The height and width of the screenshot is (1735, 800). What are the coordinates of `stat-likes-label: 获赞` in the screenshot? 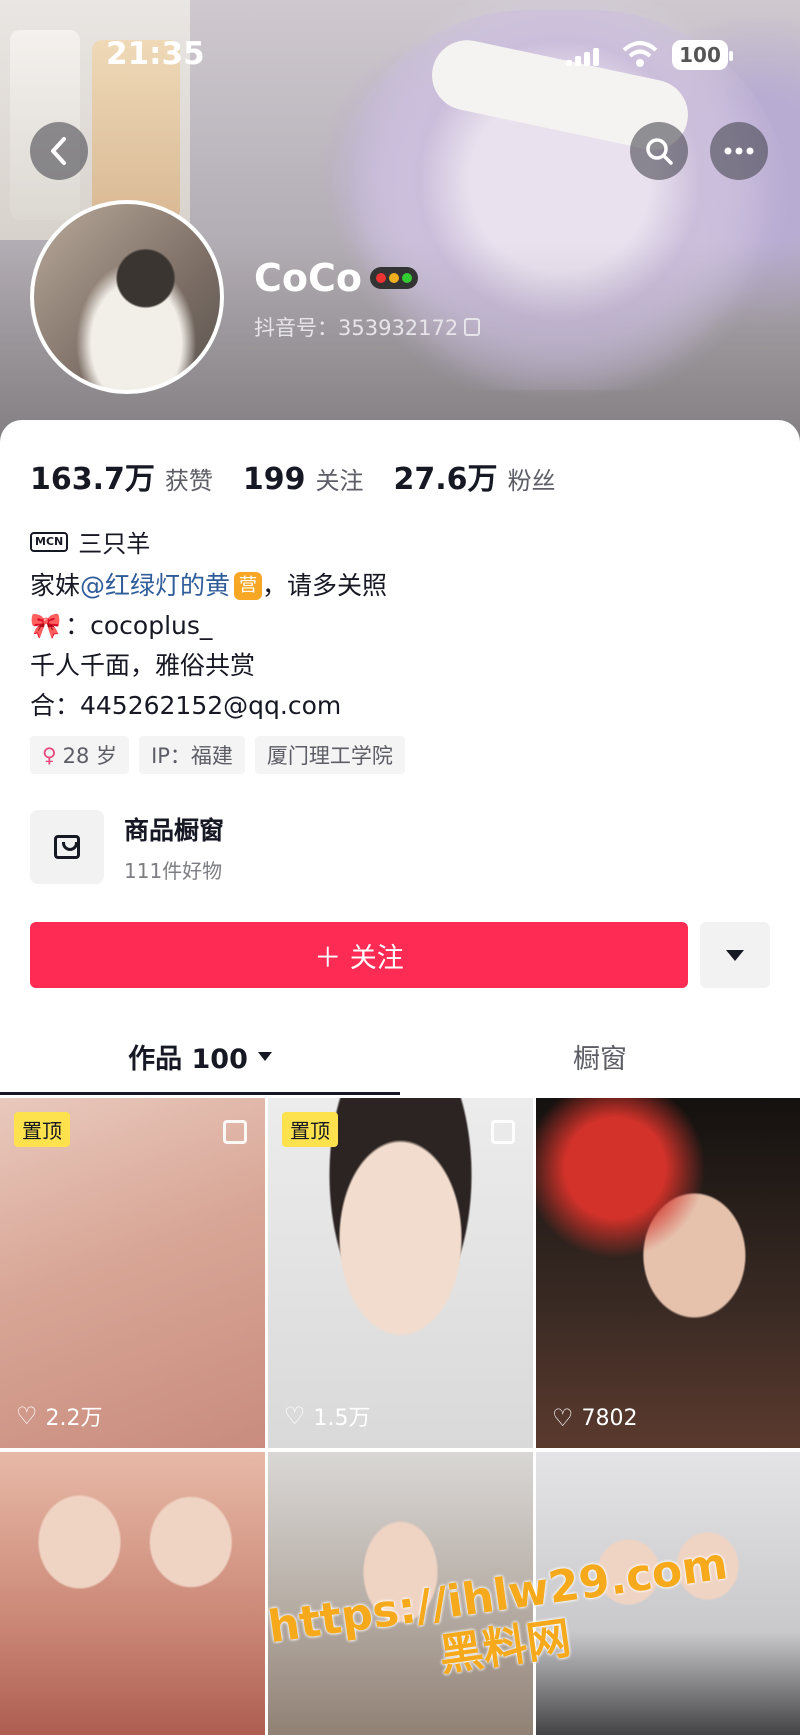 It's located at (188, 481).